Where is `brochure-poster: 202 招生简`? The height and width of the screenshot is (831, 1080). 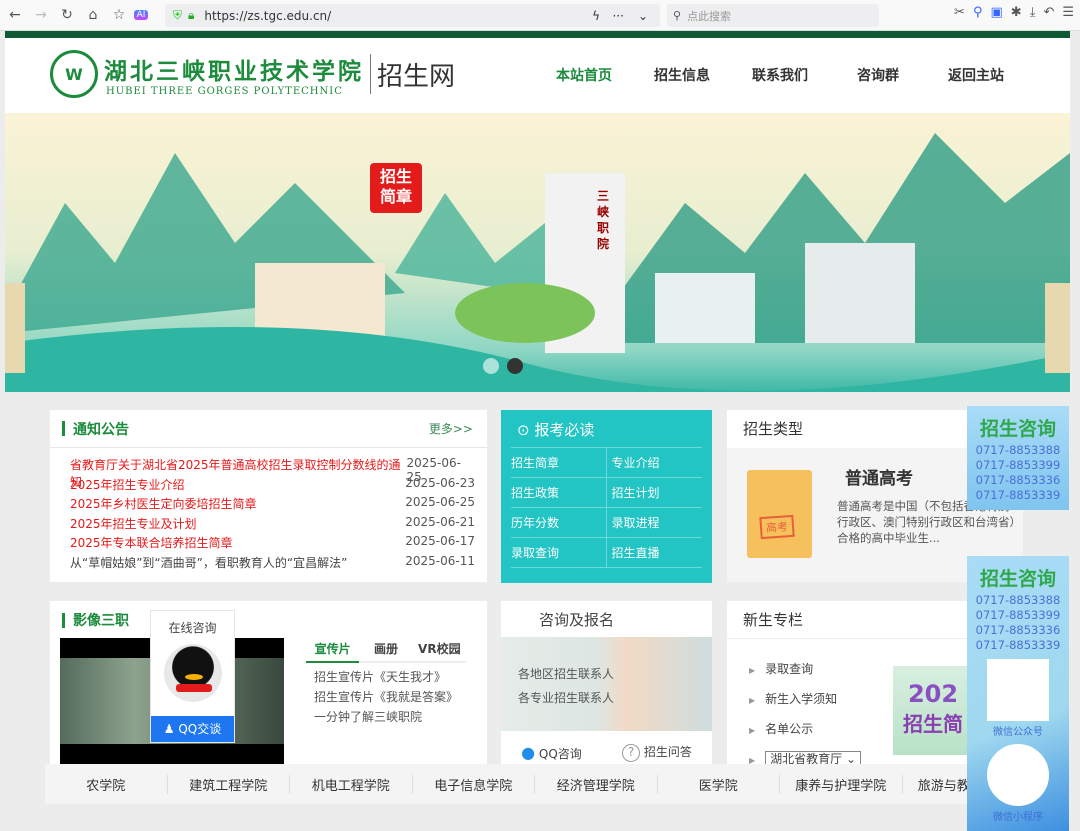 brochure-poster: 202 招生简 is located at coordinates (933, 710).